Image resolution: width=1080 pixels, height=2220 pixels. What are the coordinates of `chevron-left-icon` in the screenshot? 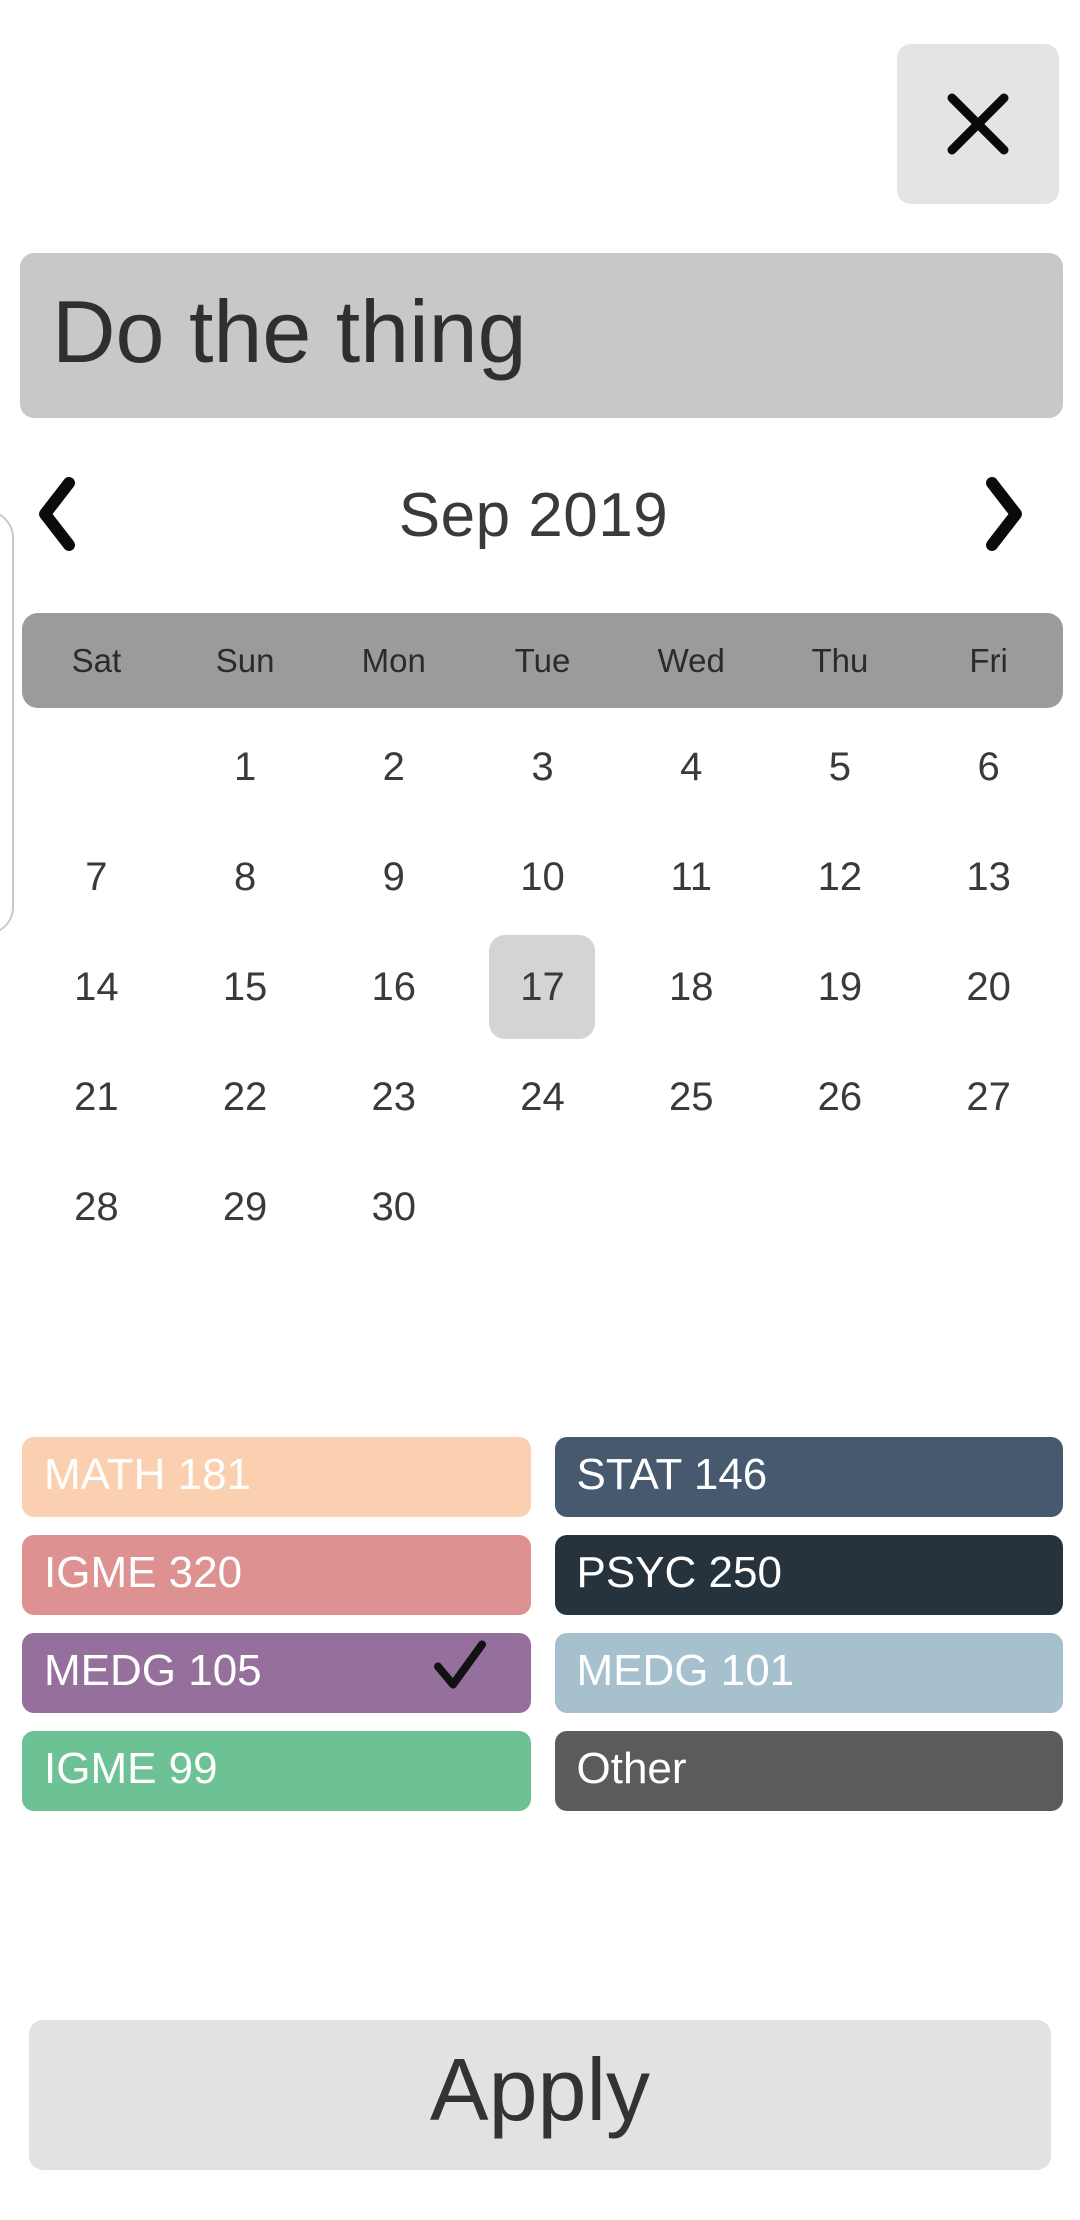 It's located at (58, 515).